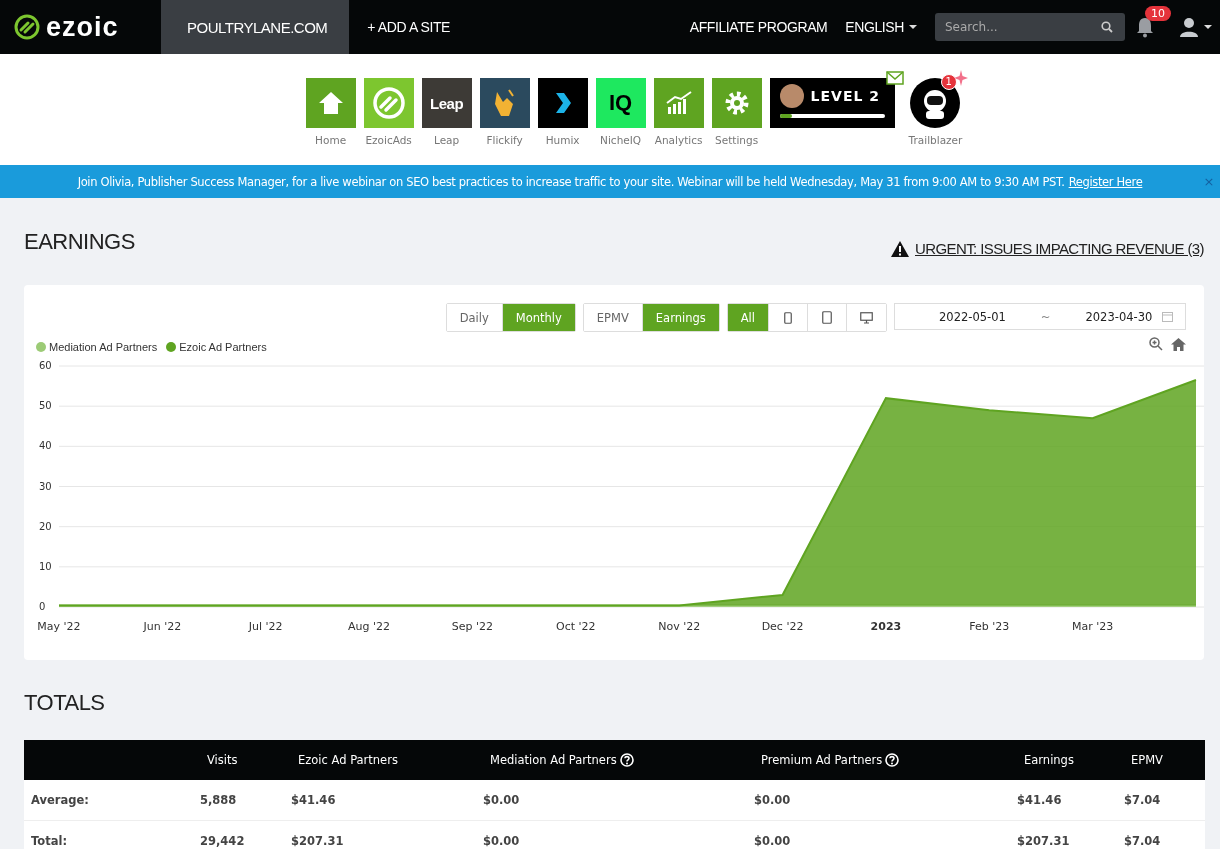  I want to click on astronaut-icon, so click(935, 103).